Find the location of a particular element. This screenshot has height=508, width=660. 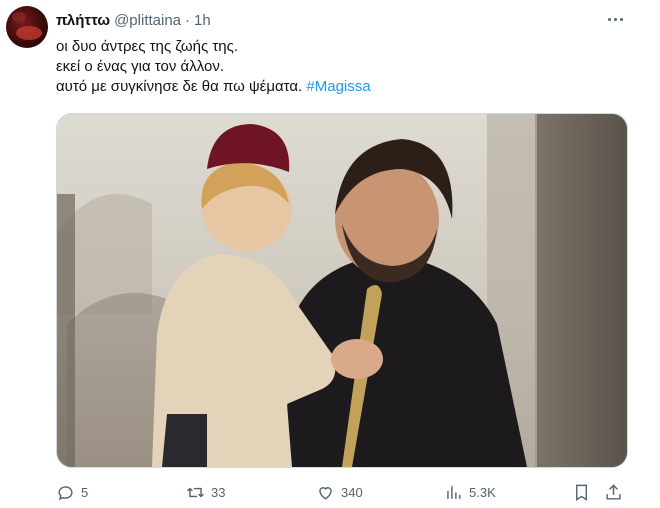

reply-count: 5 is located at coordinates (85, 492).